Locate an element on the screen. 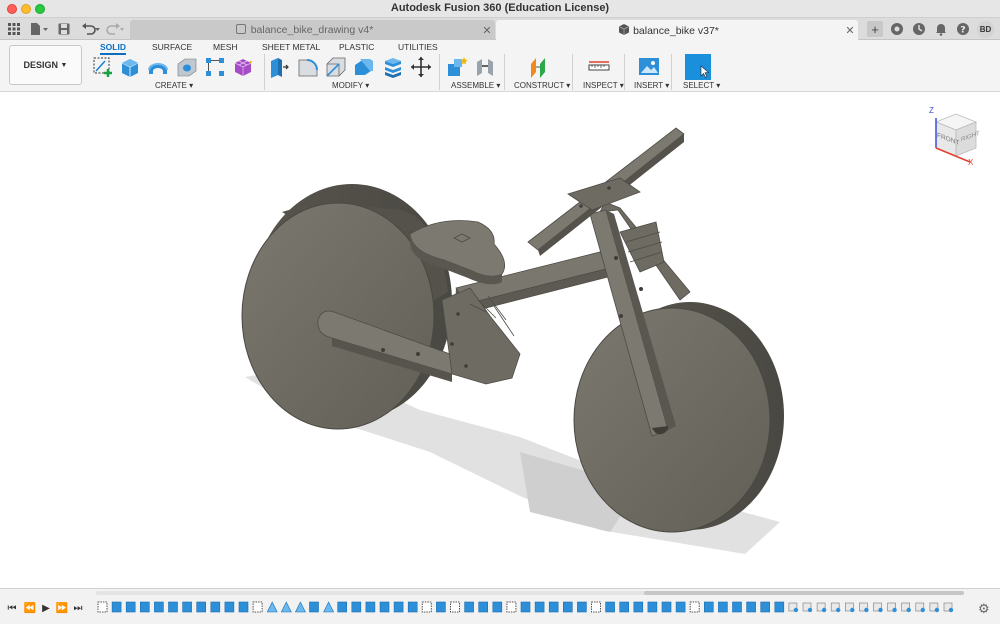 The width and height of the screenshot is (1000, 624). extensions-icon is located at coordinates (897, 29).